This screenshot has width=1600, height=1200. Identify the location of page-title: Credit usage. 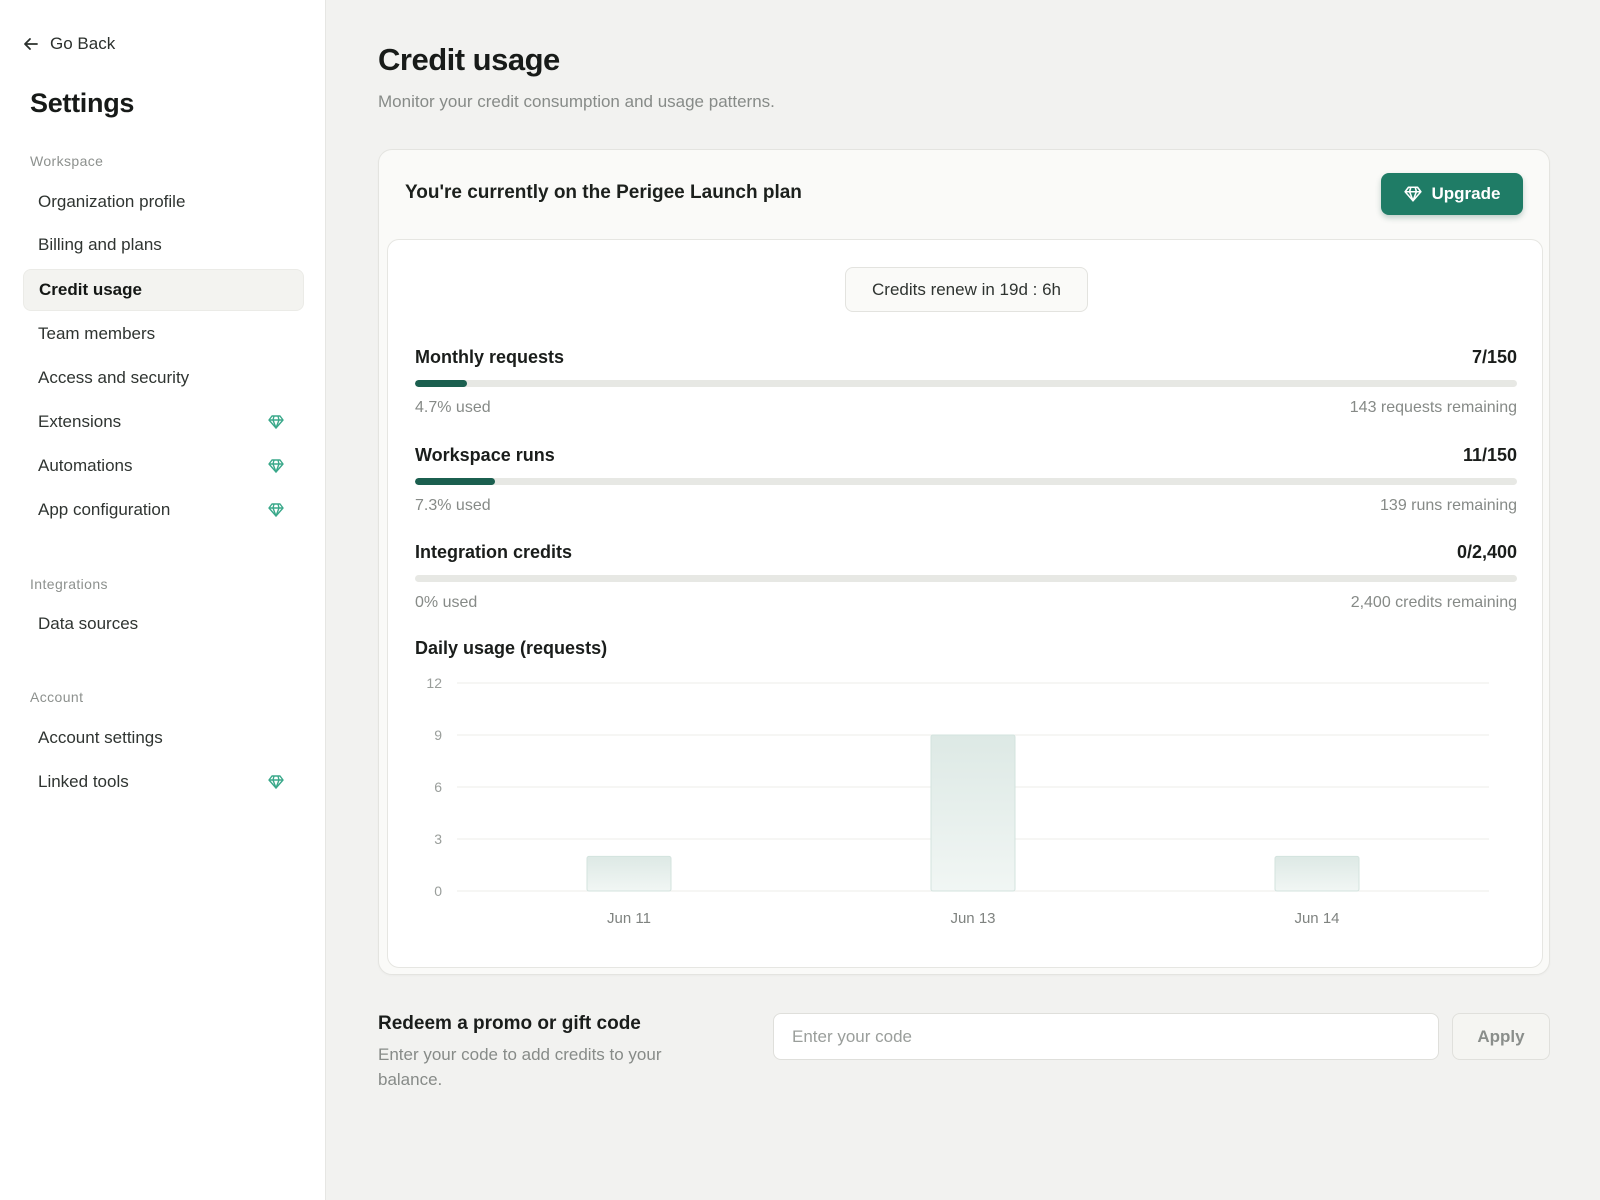
(469, 59).